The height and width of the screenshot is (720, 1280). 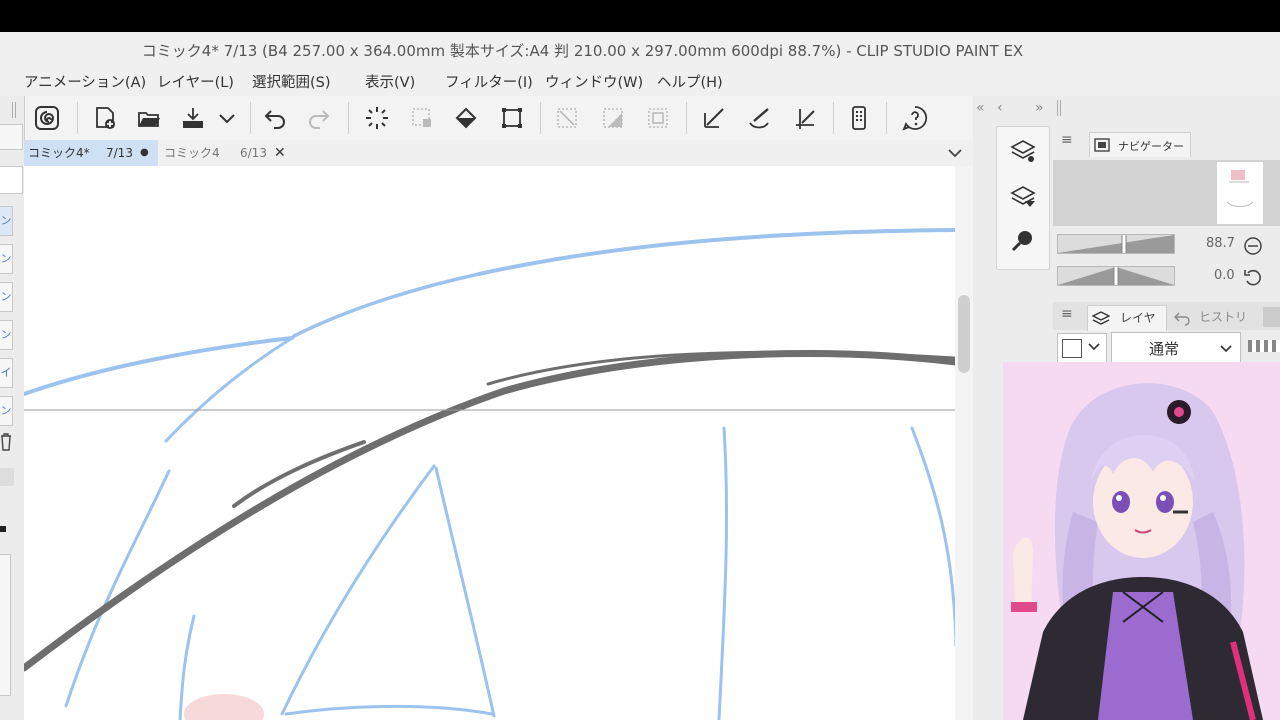 I want to click on rail-item-1: ン, so click(x=6, y=221).